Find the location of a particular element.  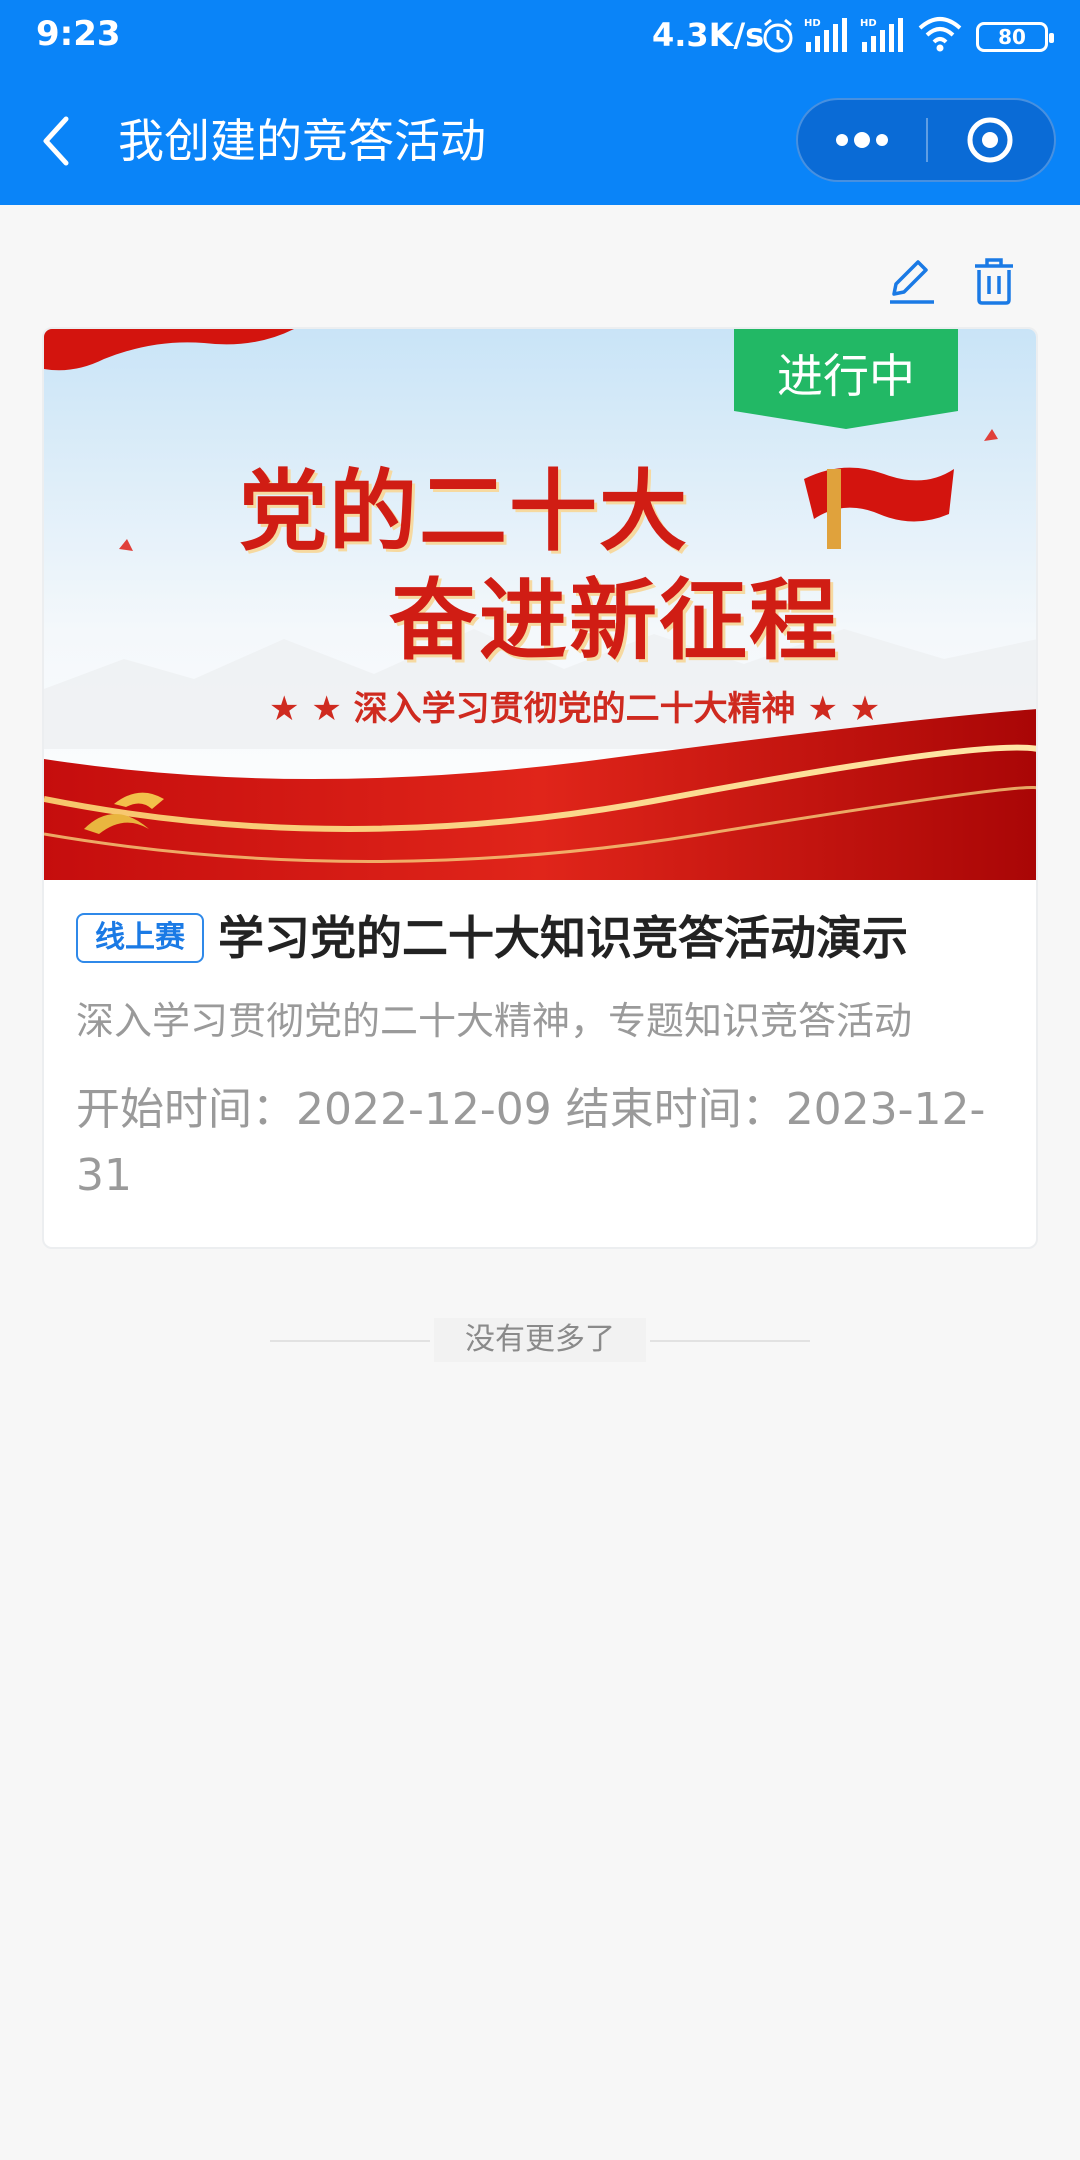

banner-heading-2: 奋进新征程 is located at coordinates (614, 620).